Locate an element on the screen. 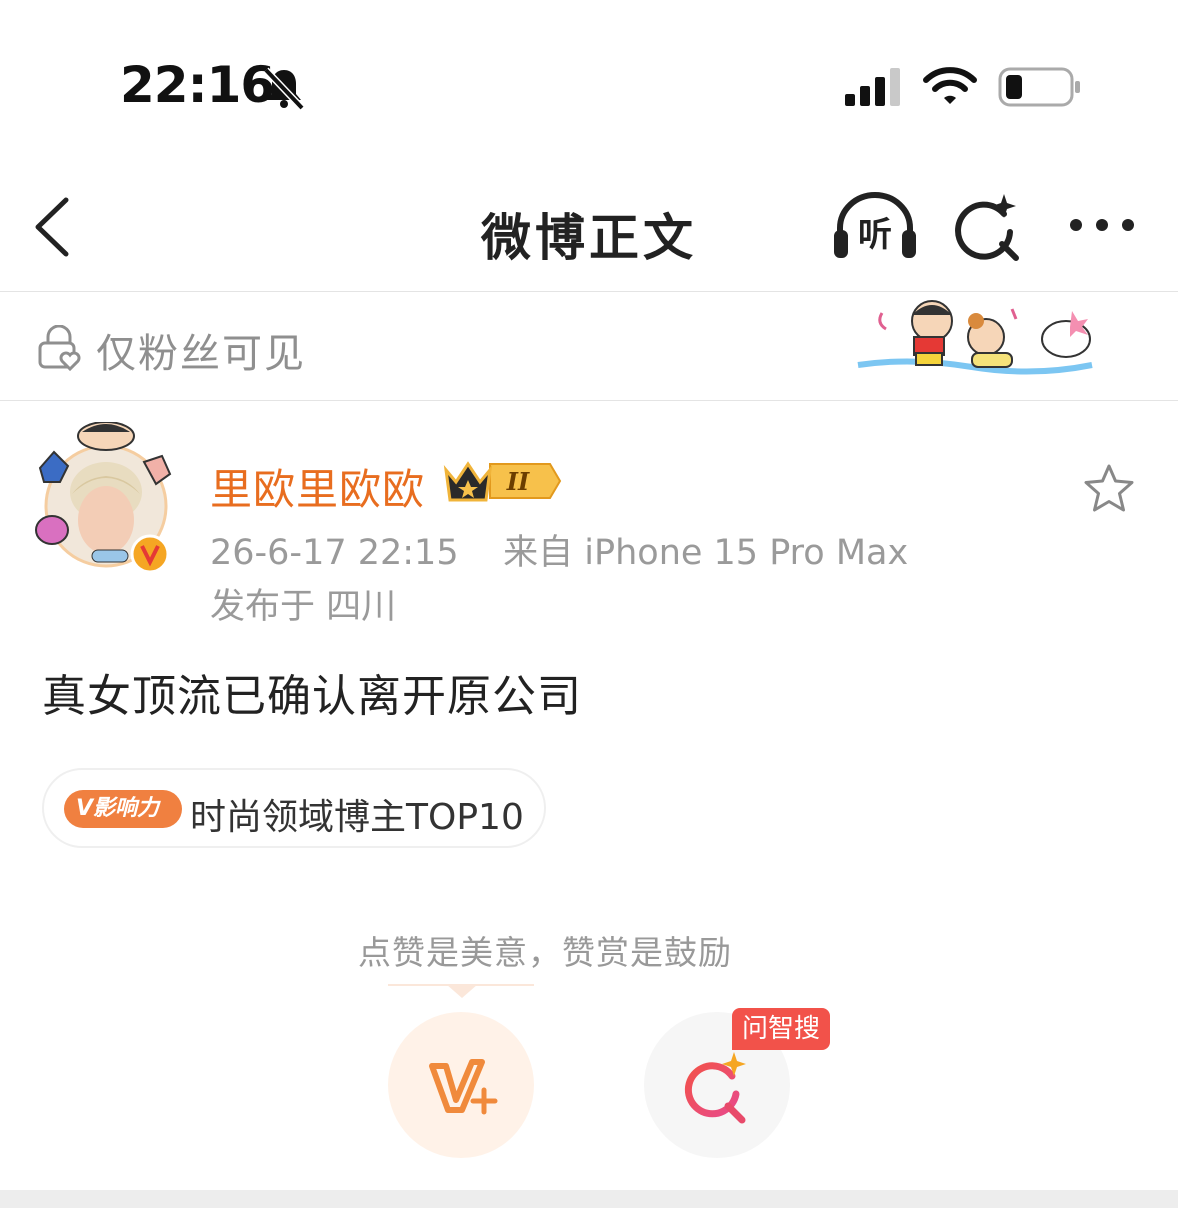  vplus-reward-button is located at coordinates (461, 1085).